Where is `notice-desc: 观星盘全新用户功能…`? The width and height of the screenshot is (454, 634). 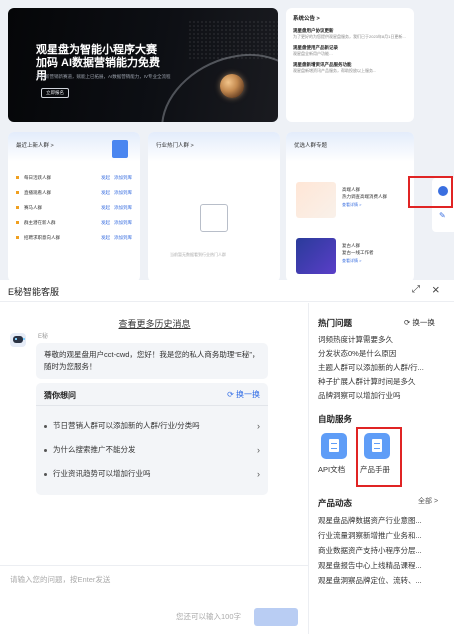 notice-desc: 观星盘全新用户功能… is located at coordinates (313, 53).